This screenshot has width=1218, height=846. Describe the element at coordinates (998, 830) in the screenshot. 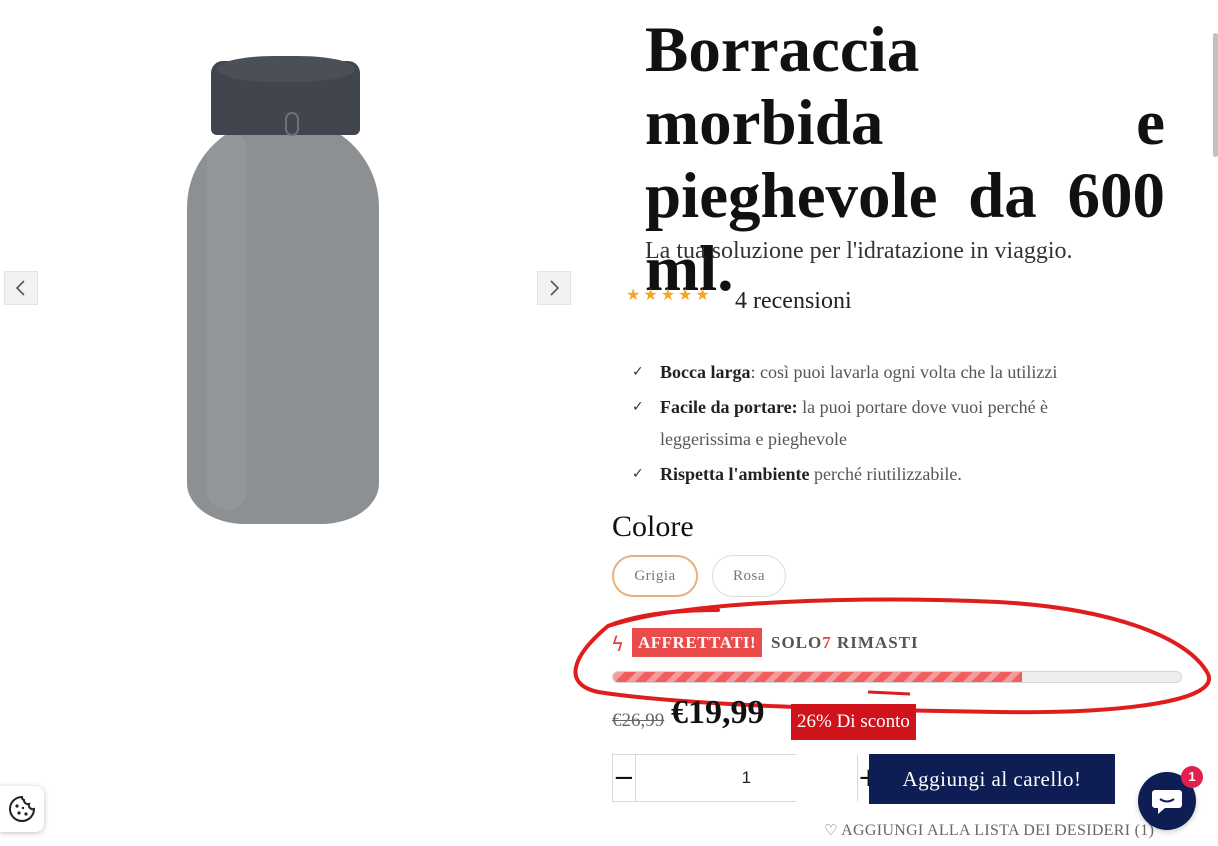

I see `wishlist-label: AGGIUNGI ALLA LISTA DEI DESIDERI (1)` at that location.